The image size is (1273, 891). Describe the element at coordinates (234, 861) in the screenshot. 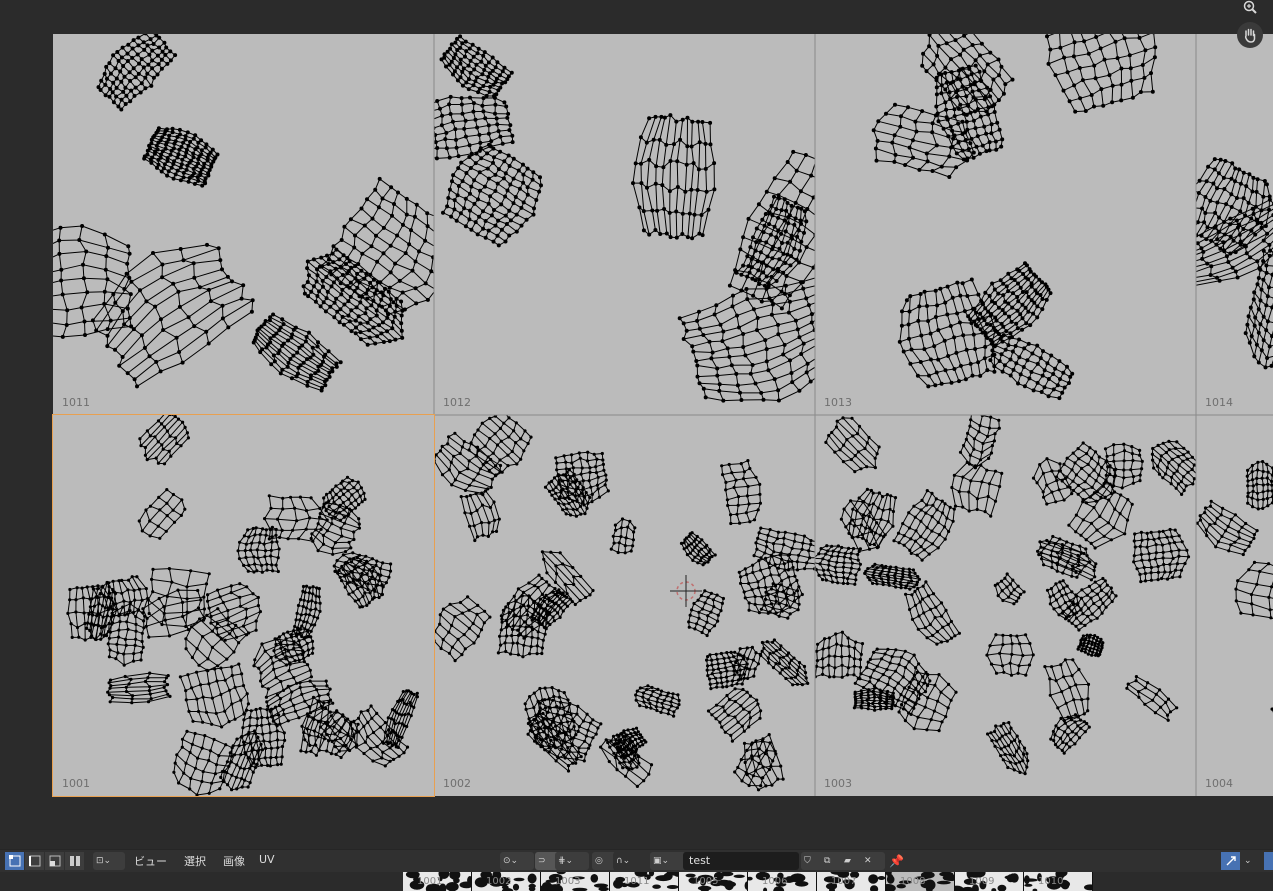

I see `menu-image: 画像` at that location.